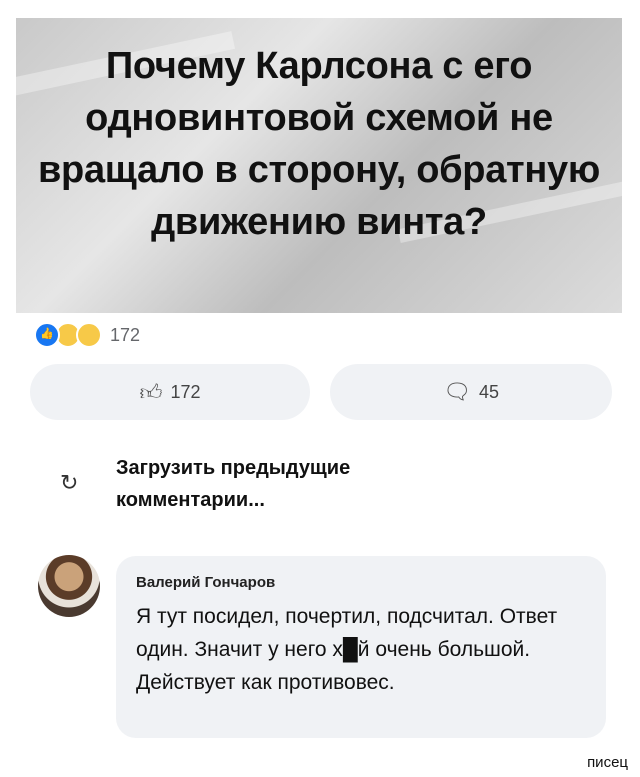  What do you see at coordinates (69, 586) in the screenshot?
I see `avatar` at bounding box center [69, 586].